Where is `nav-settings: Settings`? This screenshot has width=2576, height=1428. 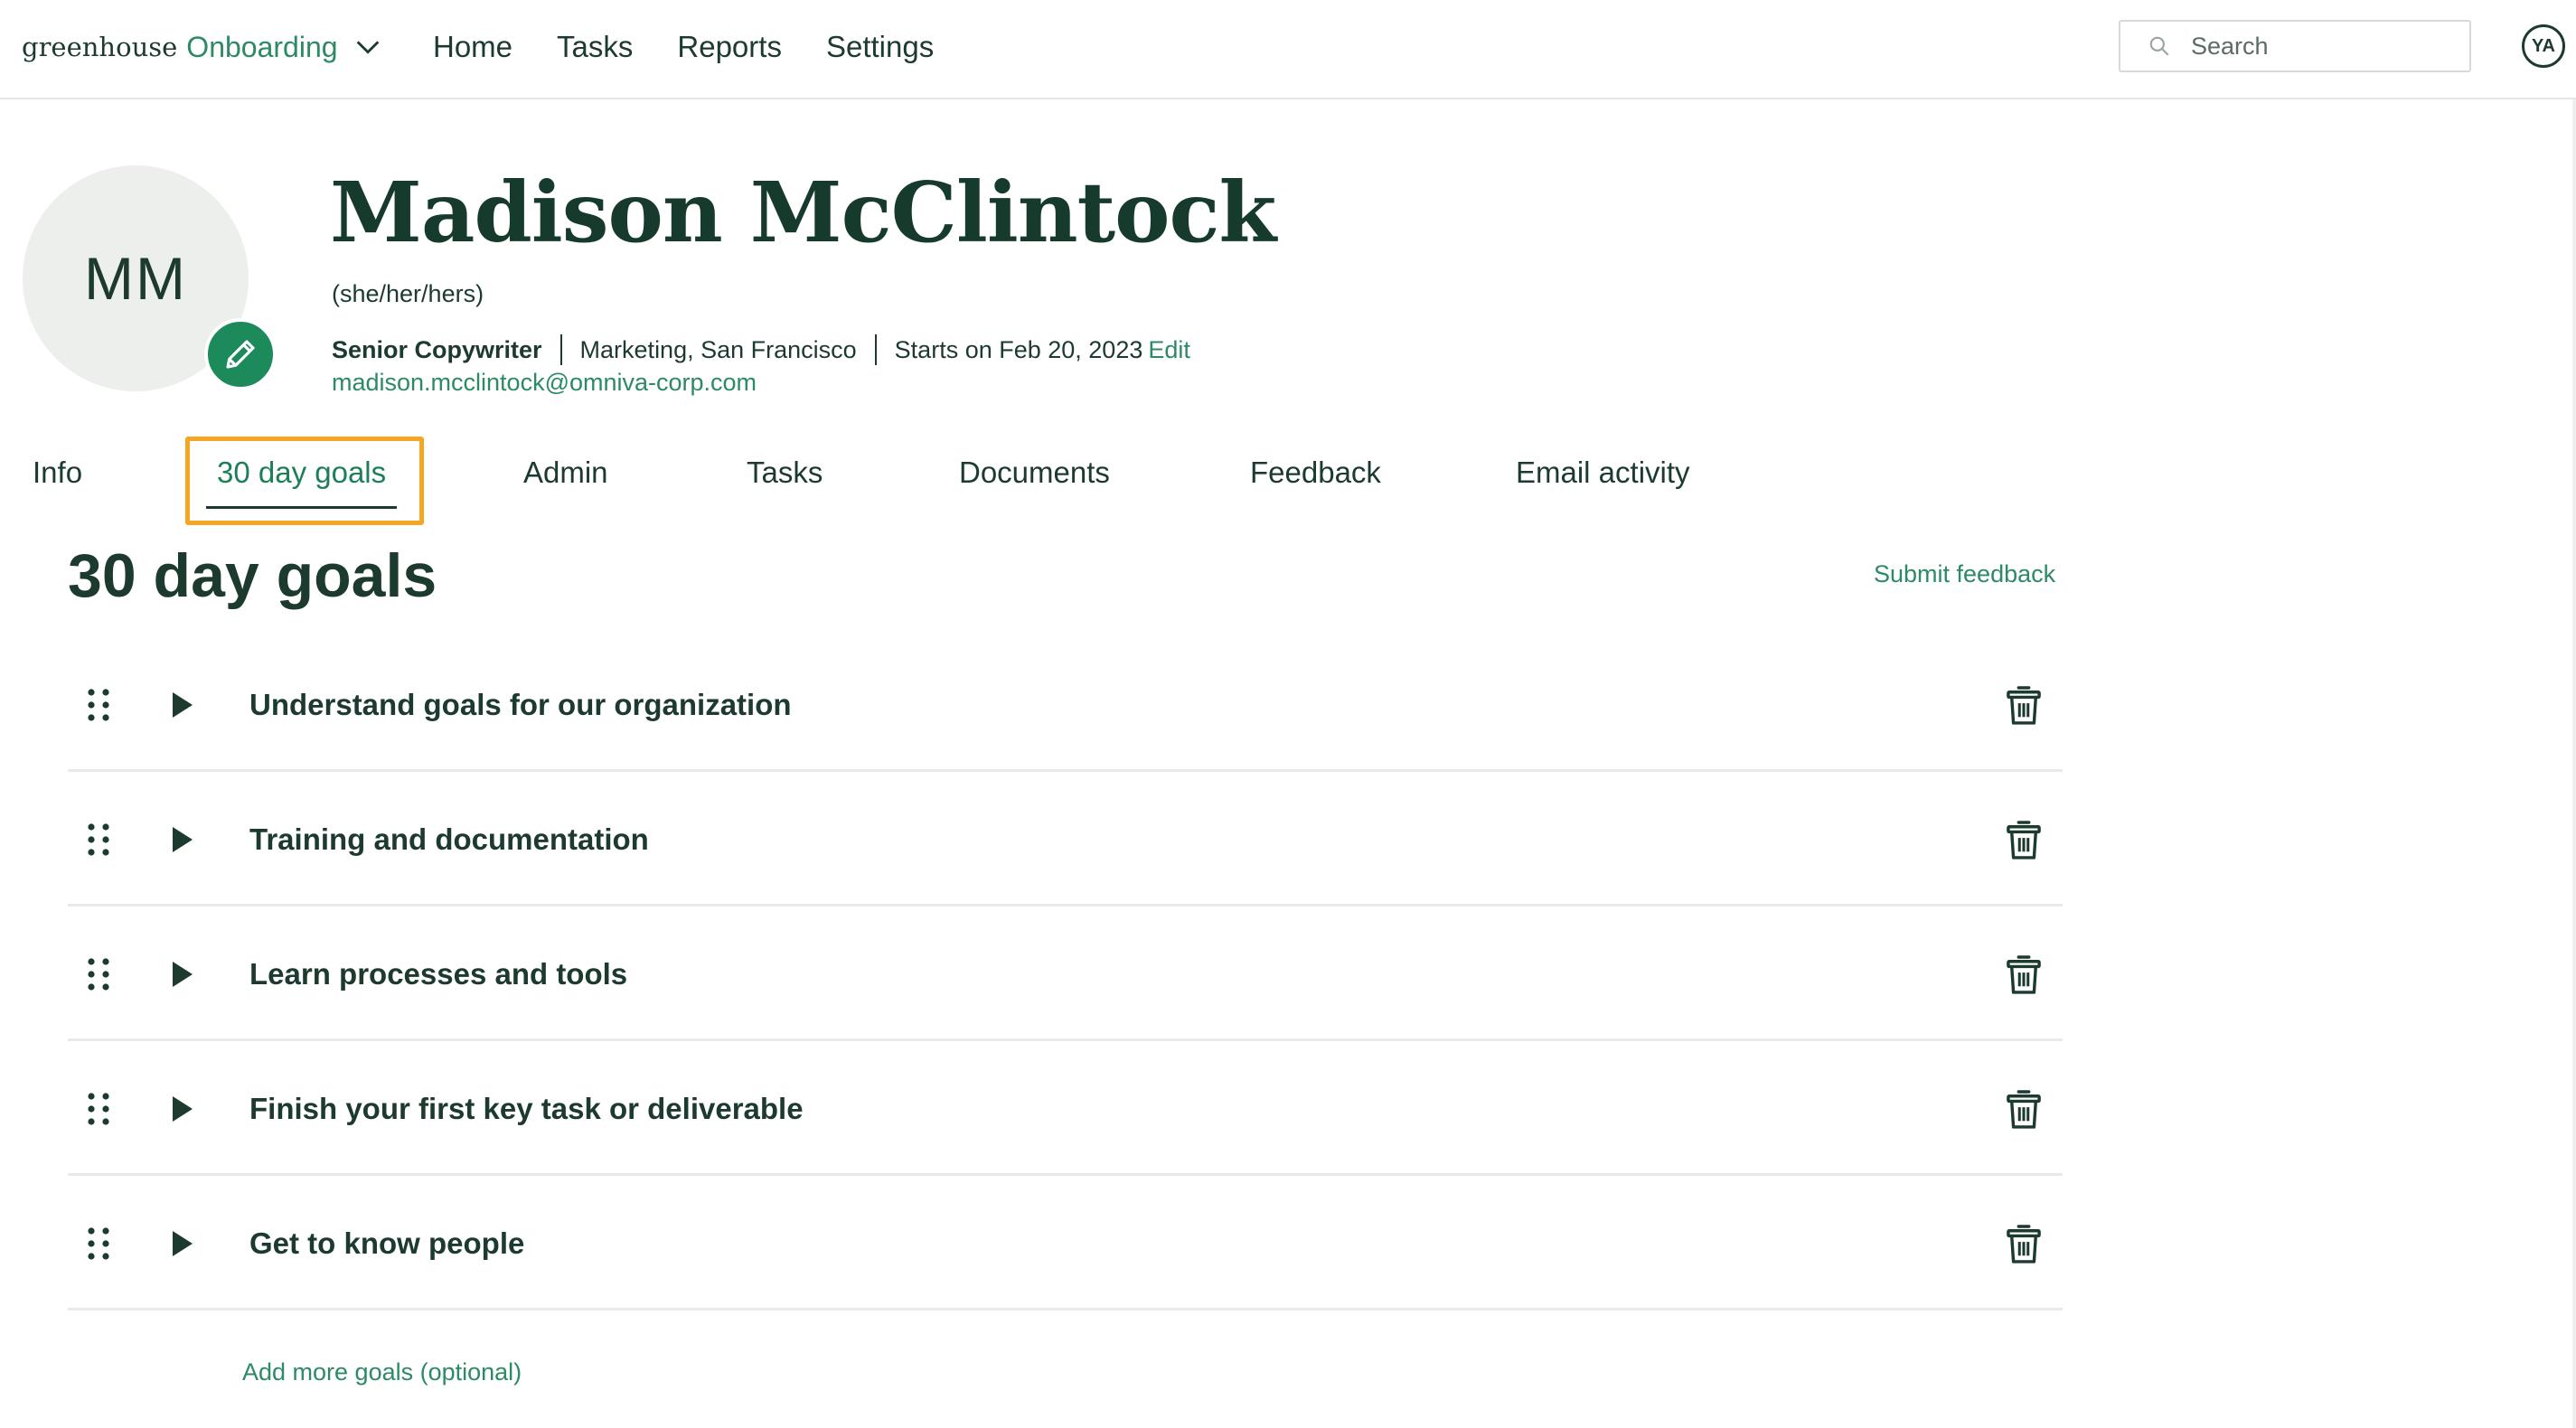
nav-settings: Settings is located at coordinates (880, 47).